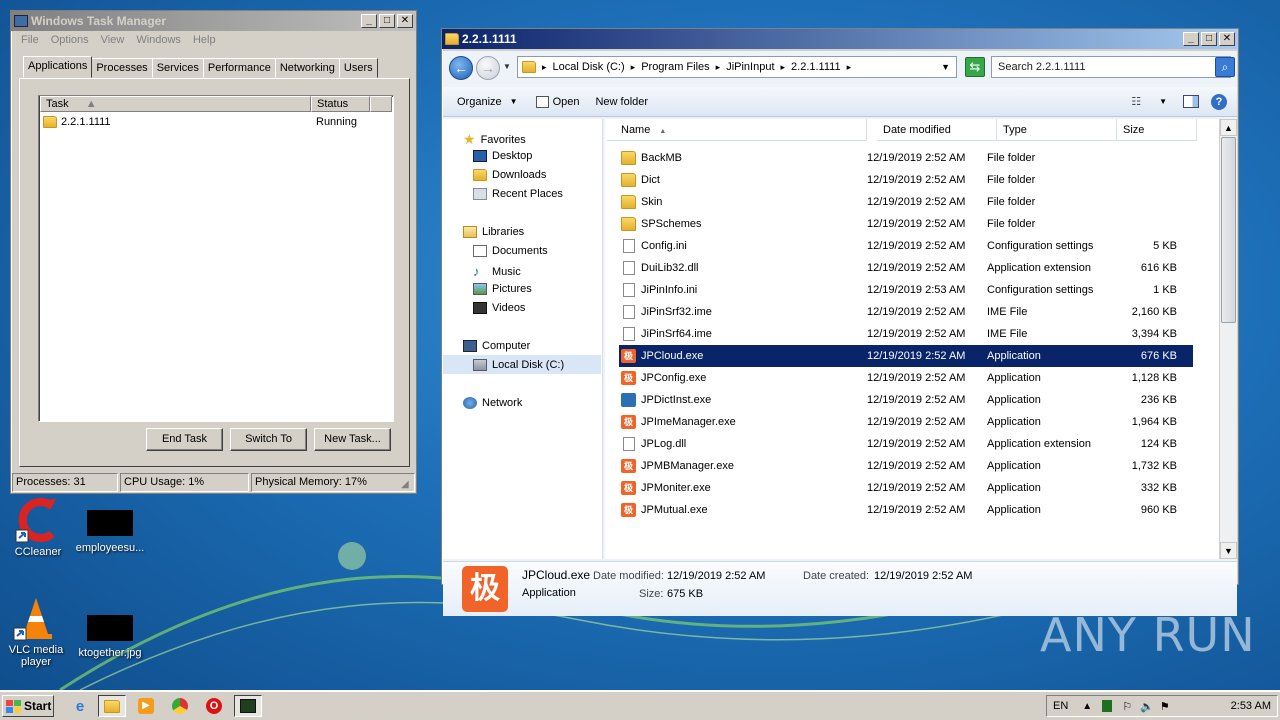 This screenshot has height=720, width=1280. What do you see at coordinates (340, 104) in the screenshot?
I see `column-header-status: Status` at bounding box center [340, 104].